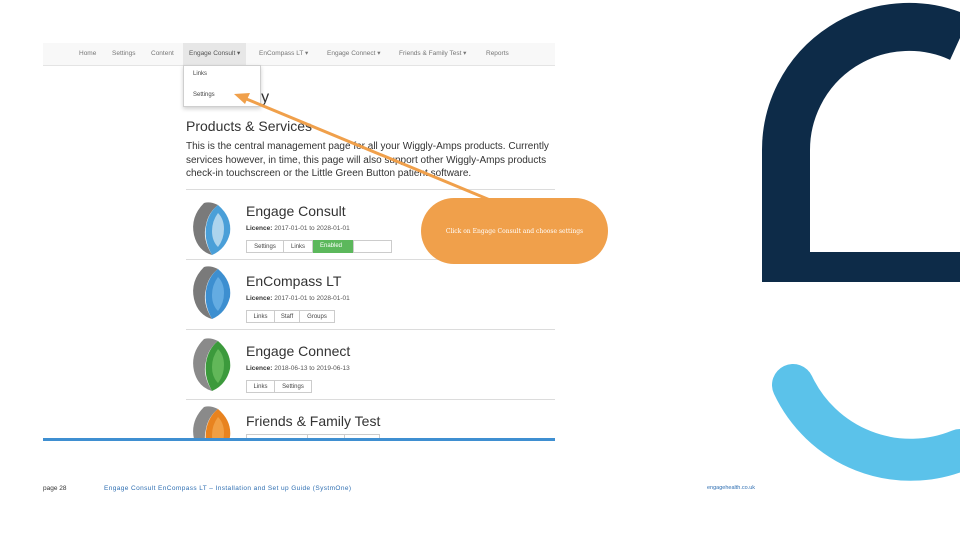 Image resolution: width=960 pixels, height=540 pixels. What do you see at coordinates (55, 488) in the screenshot?
I see `page-number: page 28` at bounding box center [55, 488].